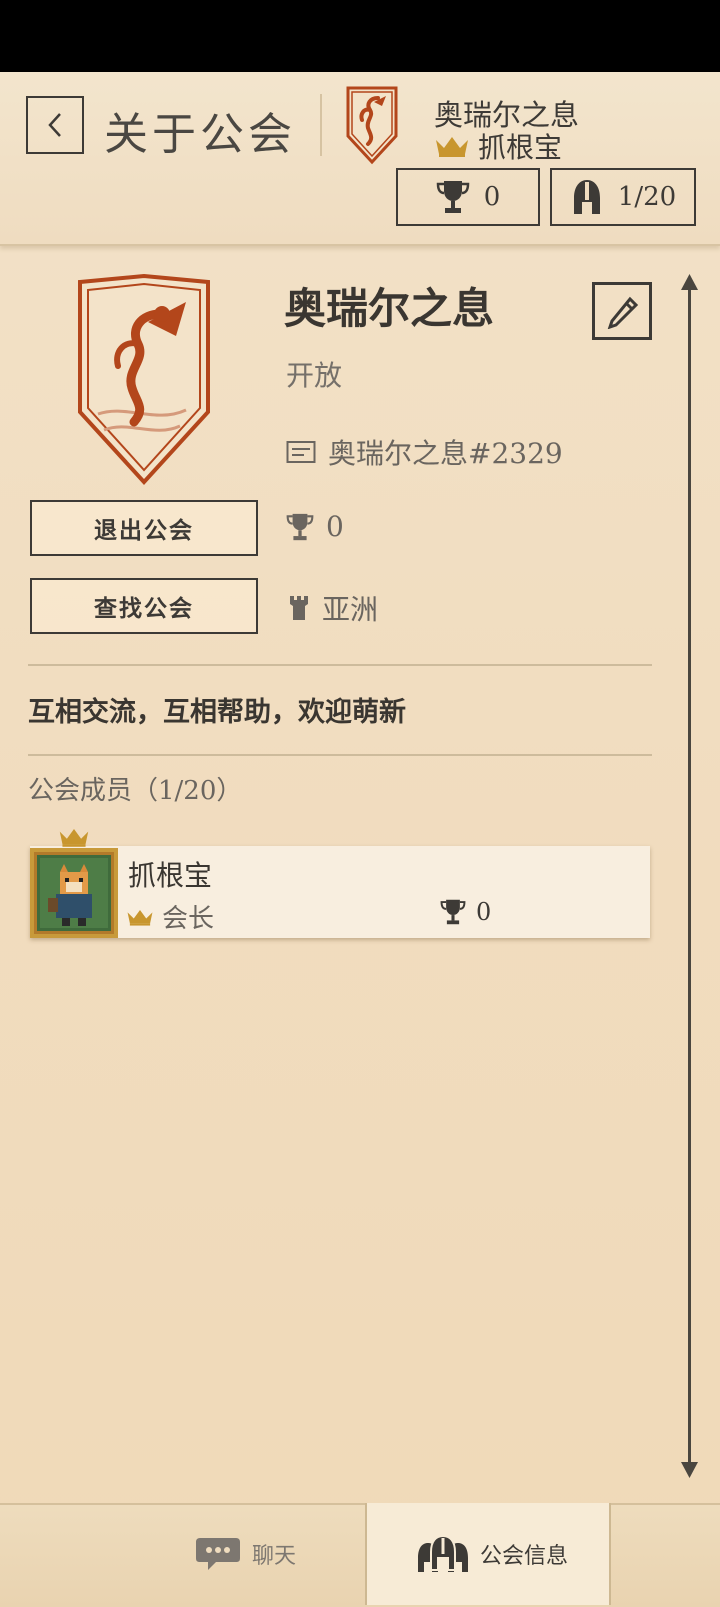  What do you see at coordinates (245, 1554) in the screenshot?
I see `tab-chat: 聊天` at bounding box center [245, 1554].